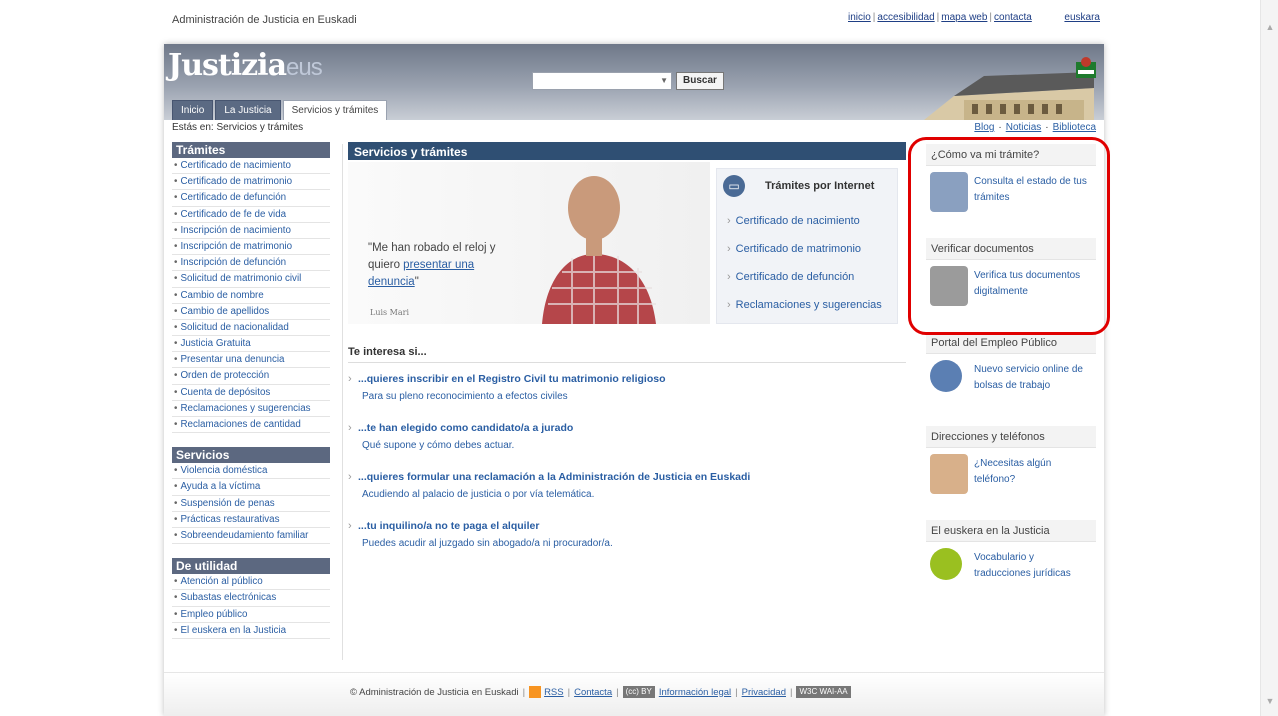 The image size is (1278, 716). I want to click on tramites-internet-title: Trámites por Internet, so click(820, 186).